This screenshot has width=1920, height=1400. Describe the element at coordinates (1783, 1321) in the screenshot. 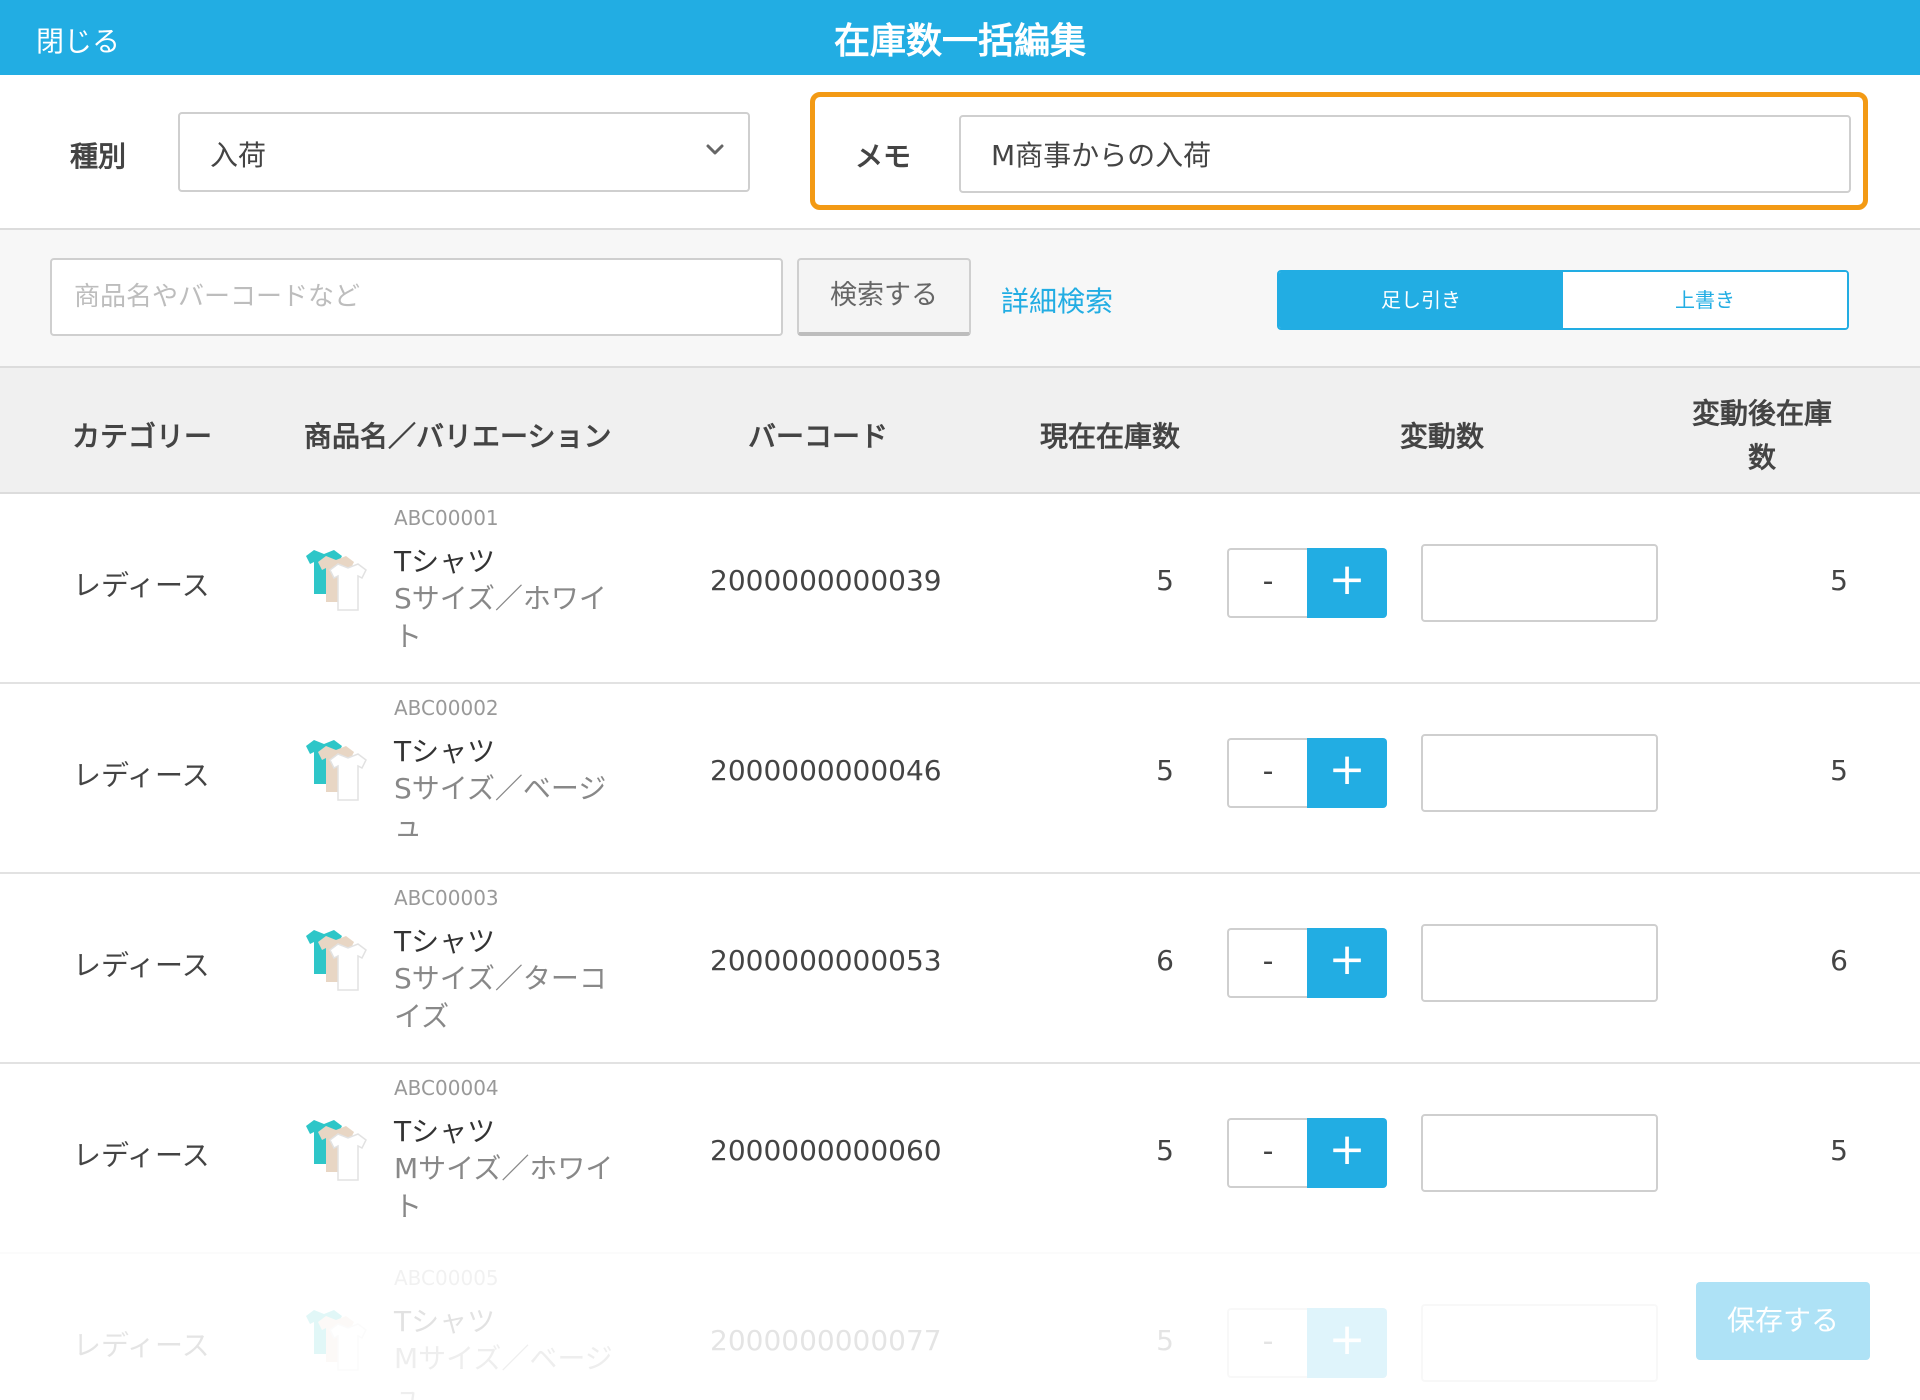

I see `save-button: 保存する` at that location.